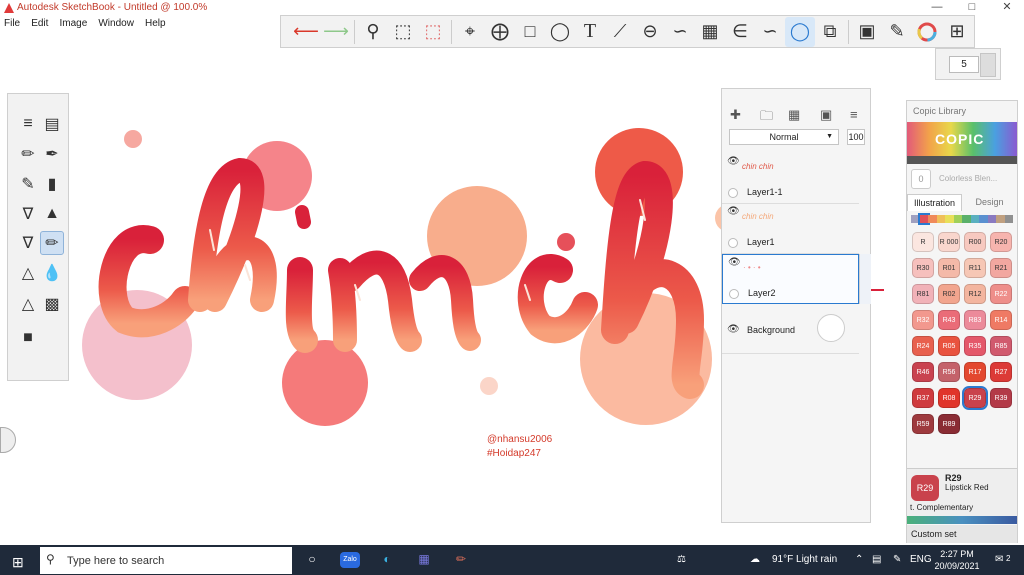 The height and width of the screenshot is (575, 1024). What do you see at coordinates (923, 320) in the screenshot?
I see `color-chip: R32` at bounding box center [923, 320].